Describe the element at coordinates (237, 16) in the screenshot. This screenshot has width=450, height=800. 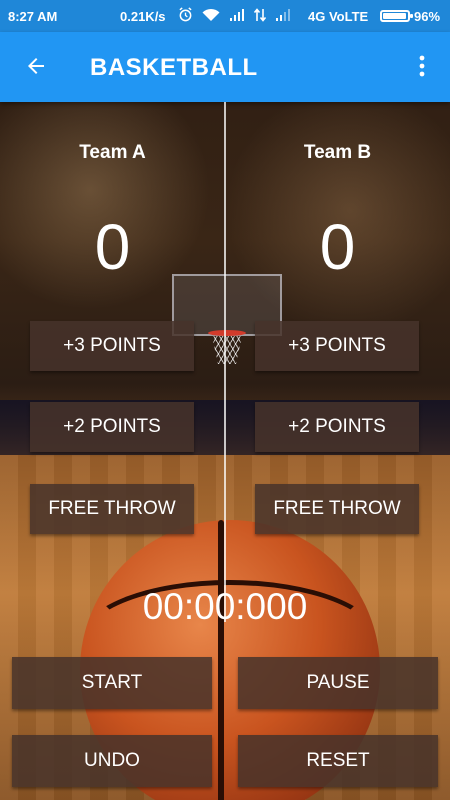
I see `signal-icon` at that location.